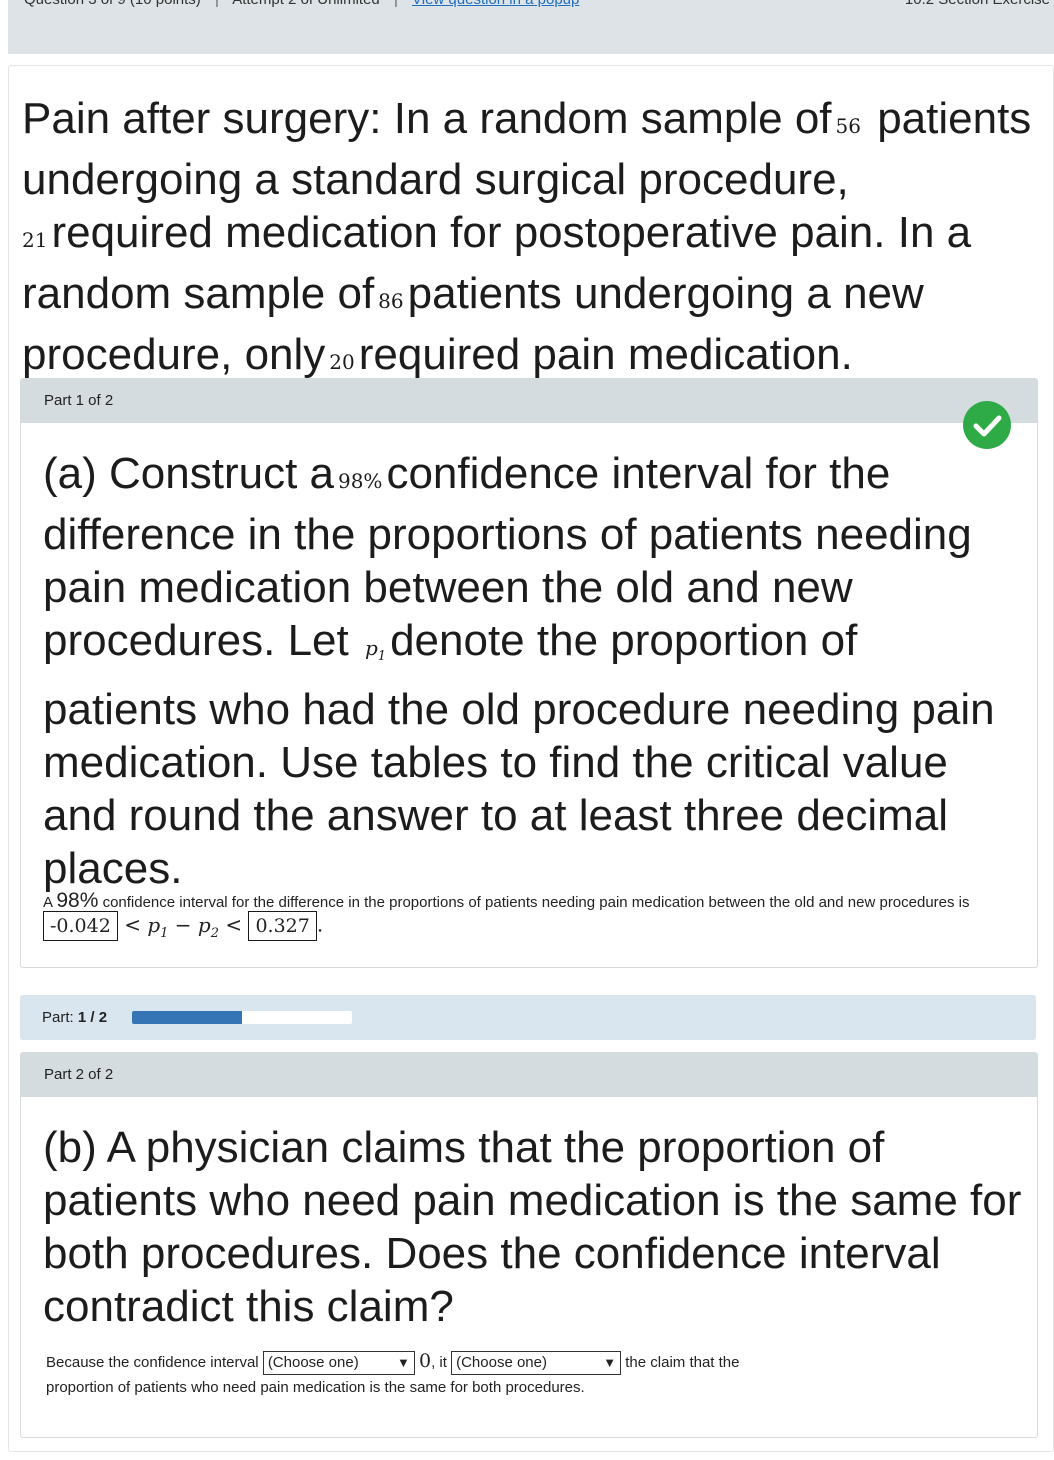 Image resolution: width=1054 pixels, height=1460 pixels. What do you see at coordinates (848, 126) in the screenshot?
I see `sample-size-1: 56` at bounding box center [848, 126].